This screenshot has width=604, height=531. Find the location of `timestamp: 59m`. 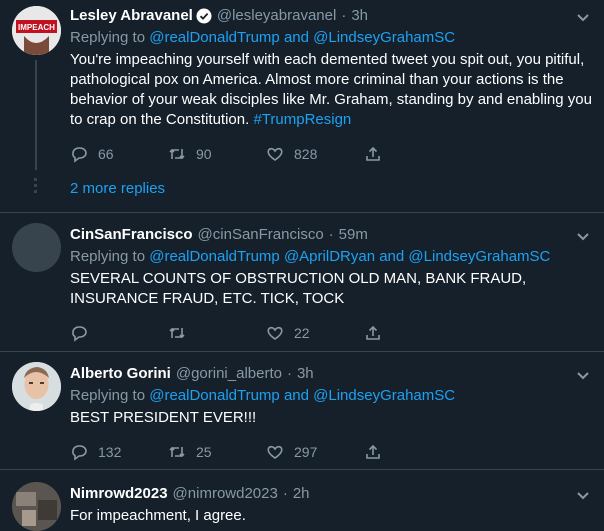

timestamp: 59m is located at coordinates (353, 235).